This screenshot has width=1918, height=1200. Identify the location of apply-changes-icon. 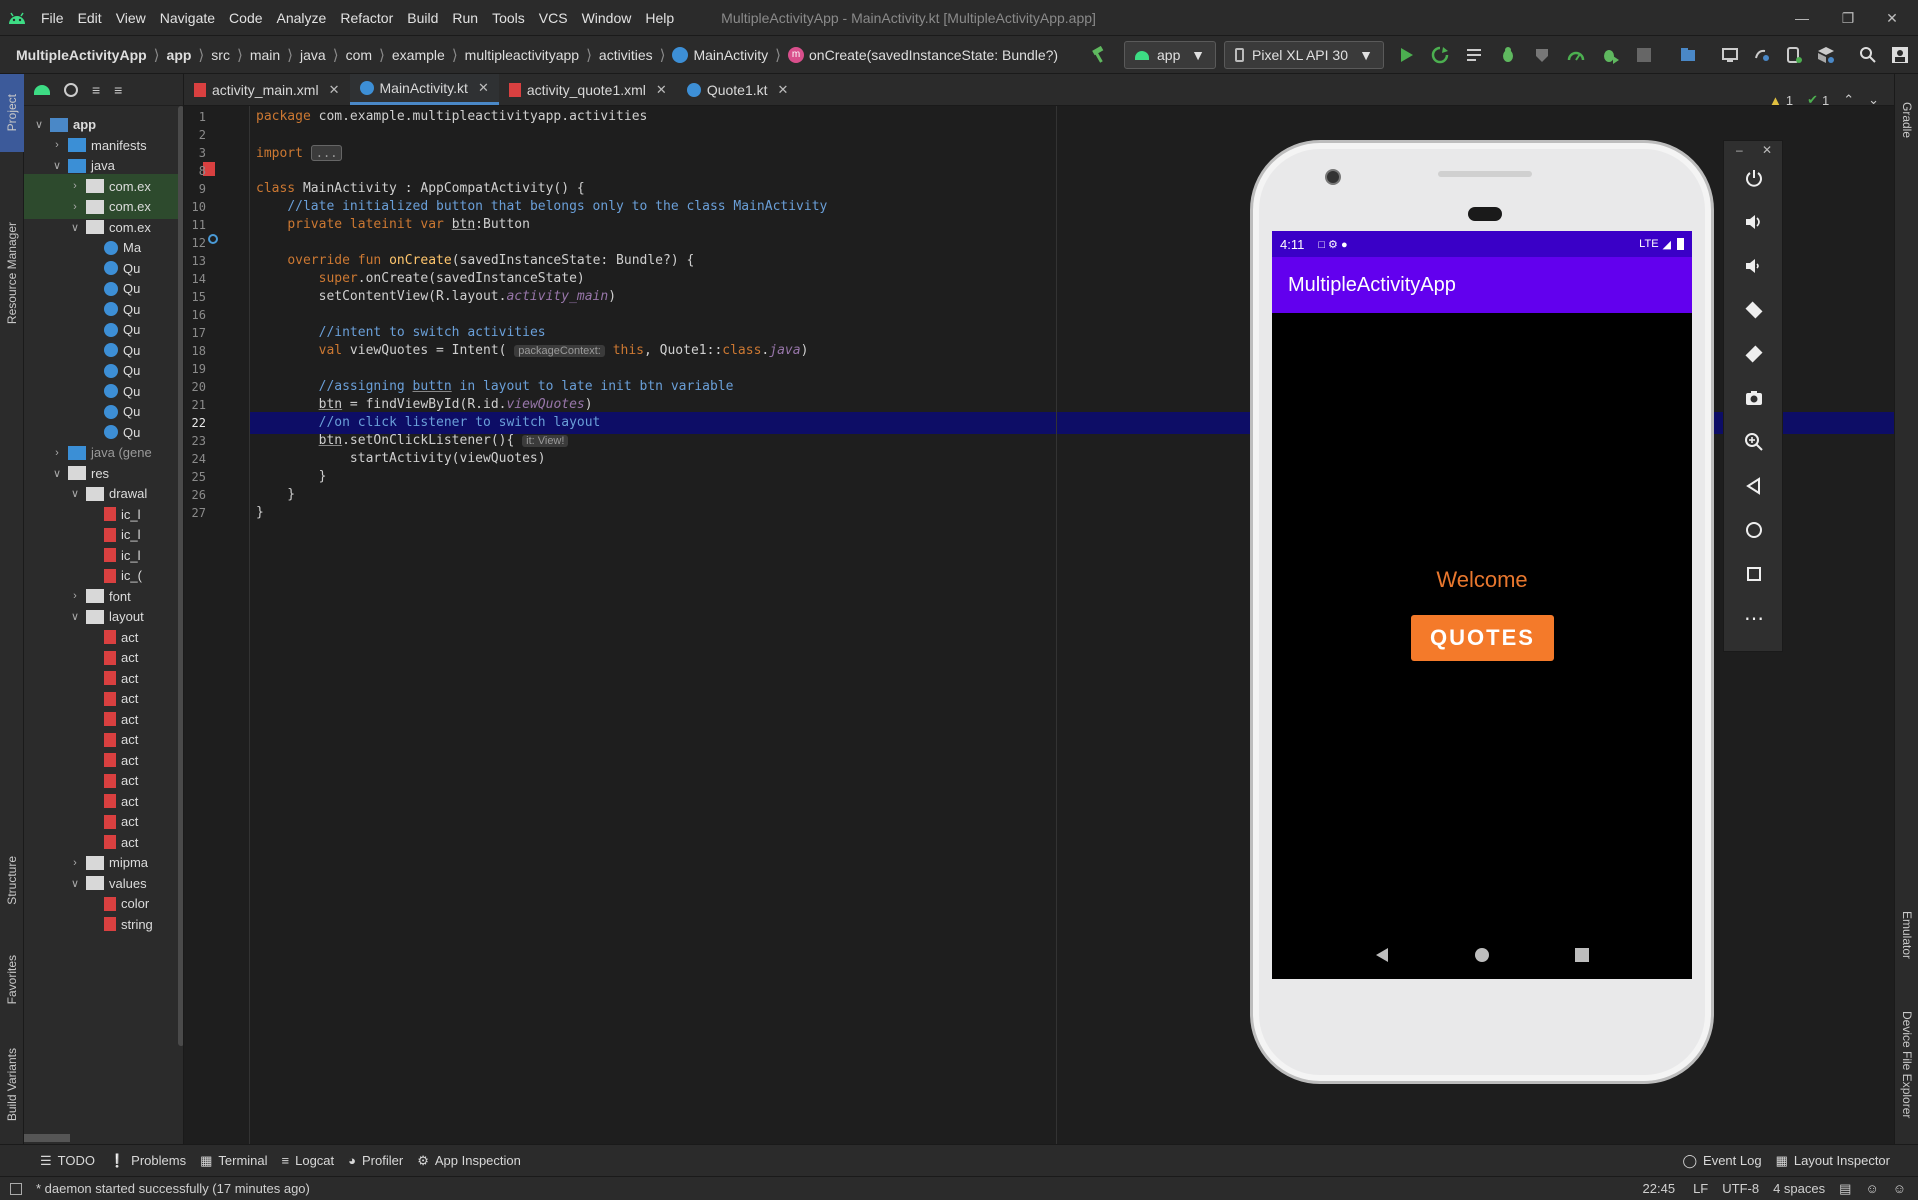
(1440, 55).